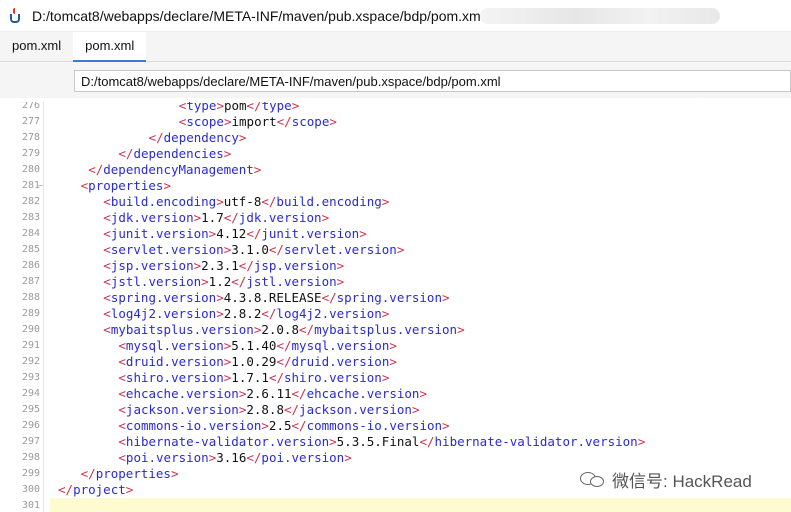 This screenshot has width=791, height=512. I want to click on line-number: 278, so click(30, 137).